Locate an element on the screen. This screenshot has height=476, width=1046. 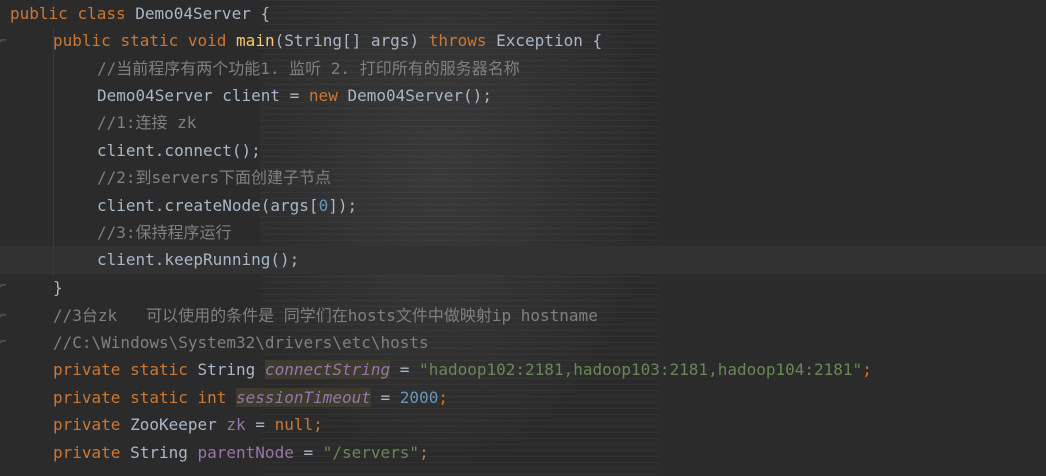
code-token: Demo04Server client = is located at coordinates (203, 95).